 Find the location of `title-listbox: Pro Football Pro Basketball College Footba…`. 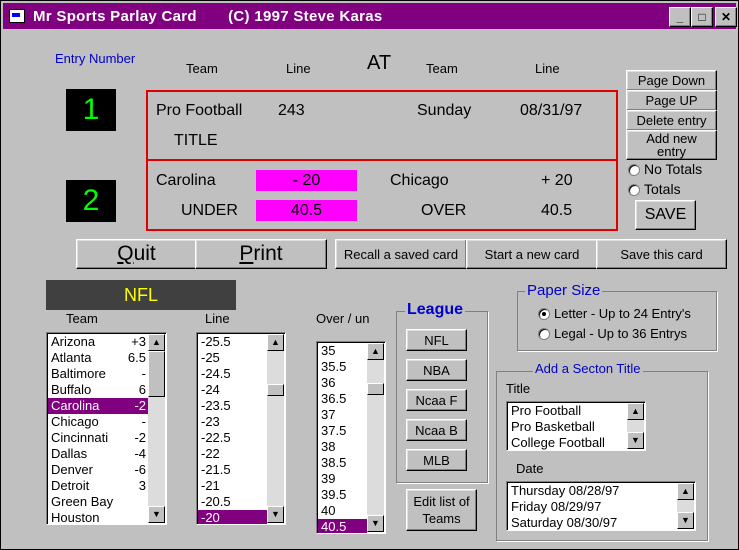

title-listbox: Pro Football Pro Basketball College Footba… is located at coordinates (576, 426).